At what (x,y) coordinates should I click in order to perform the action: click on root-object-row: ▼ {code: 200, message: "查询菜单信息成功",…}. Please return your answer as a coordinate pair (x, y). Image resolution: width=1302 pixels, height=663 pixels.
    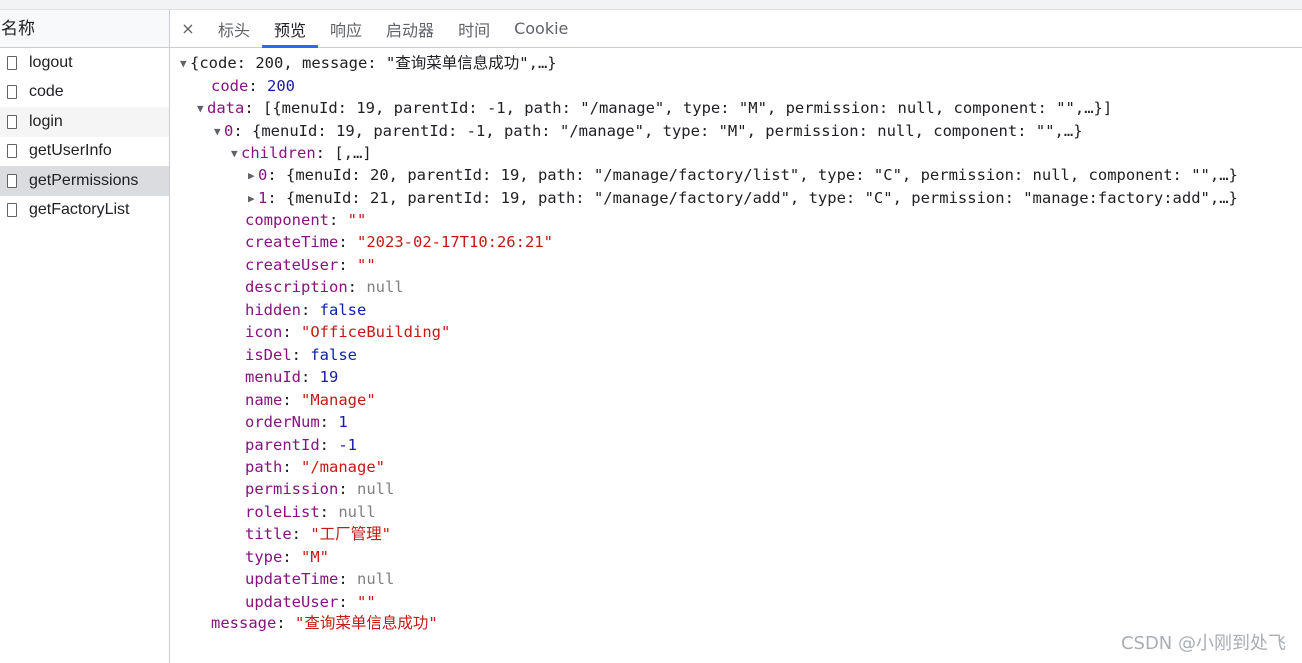
    Looking at the image, I should click on (368, 63).